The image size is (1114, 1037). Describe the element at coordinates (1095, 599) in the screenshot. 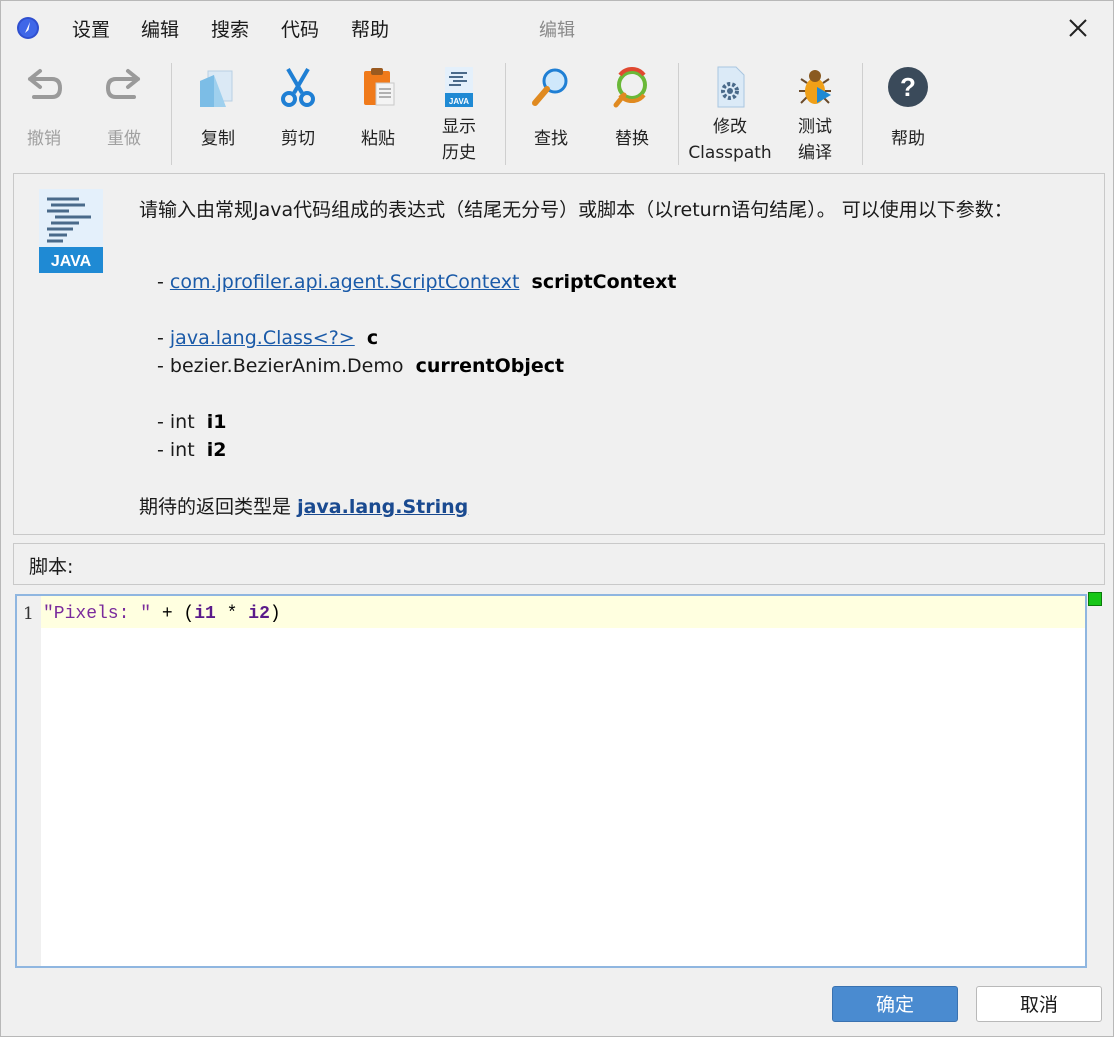

I see `status-indicator` at that location.